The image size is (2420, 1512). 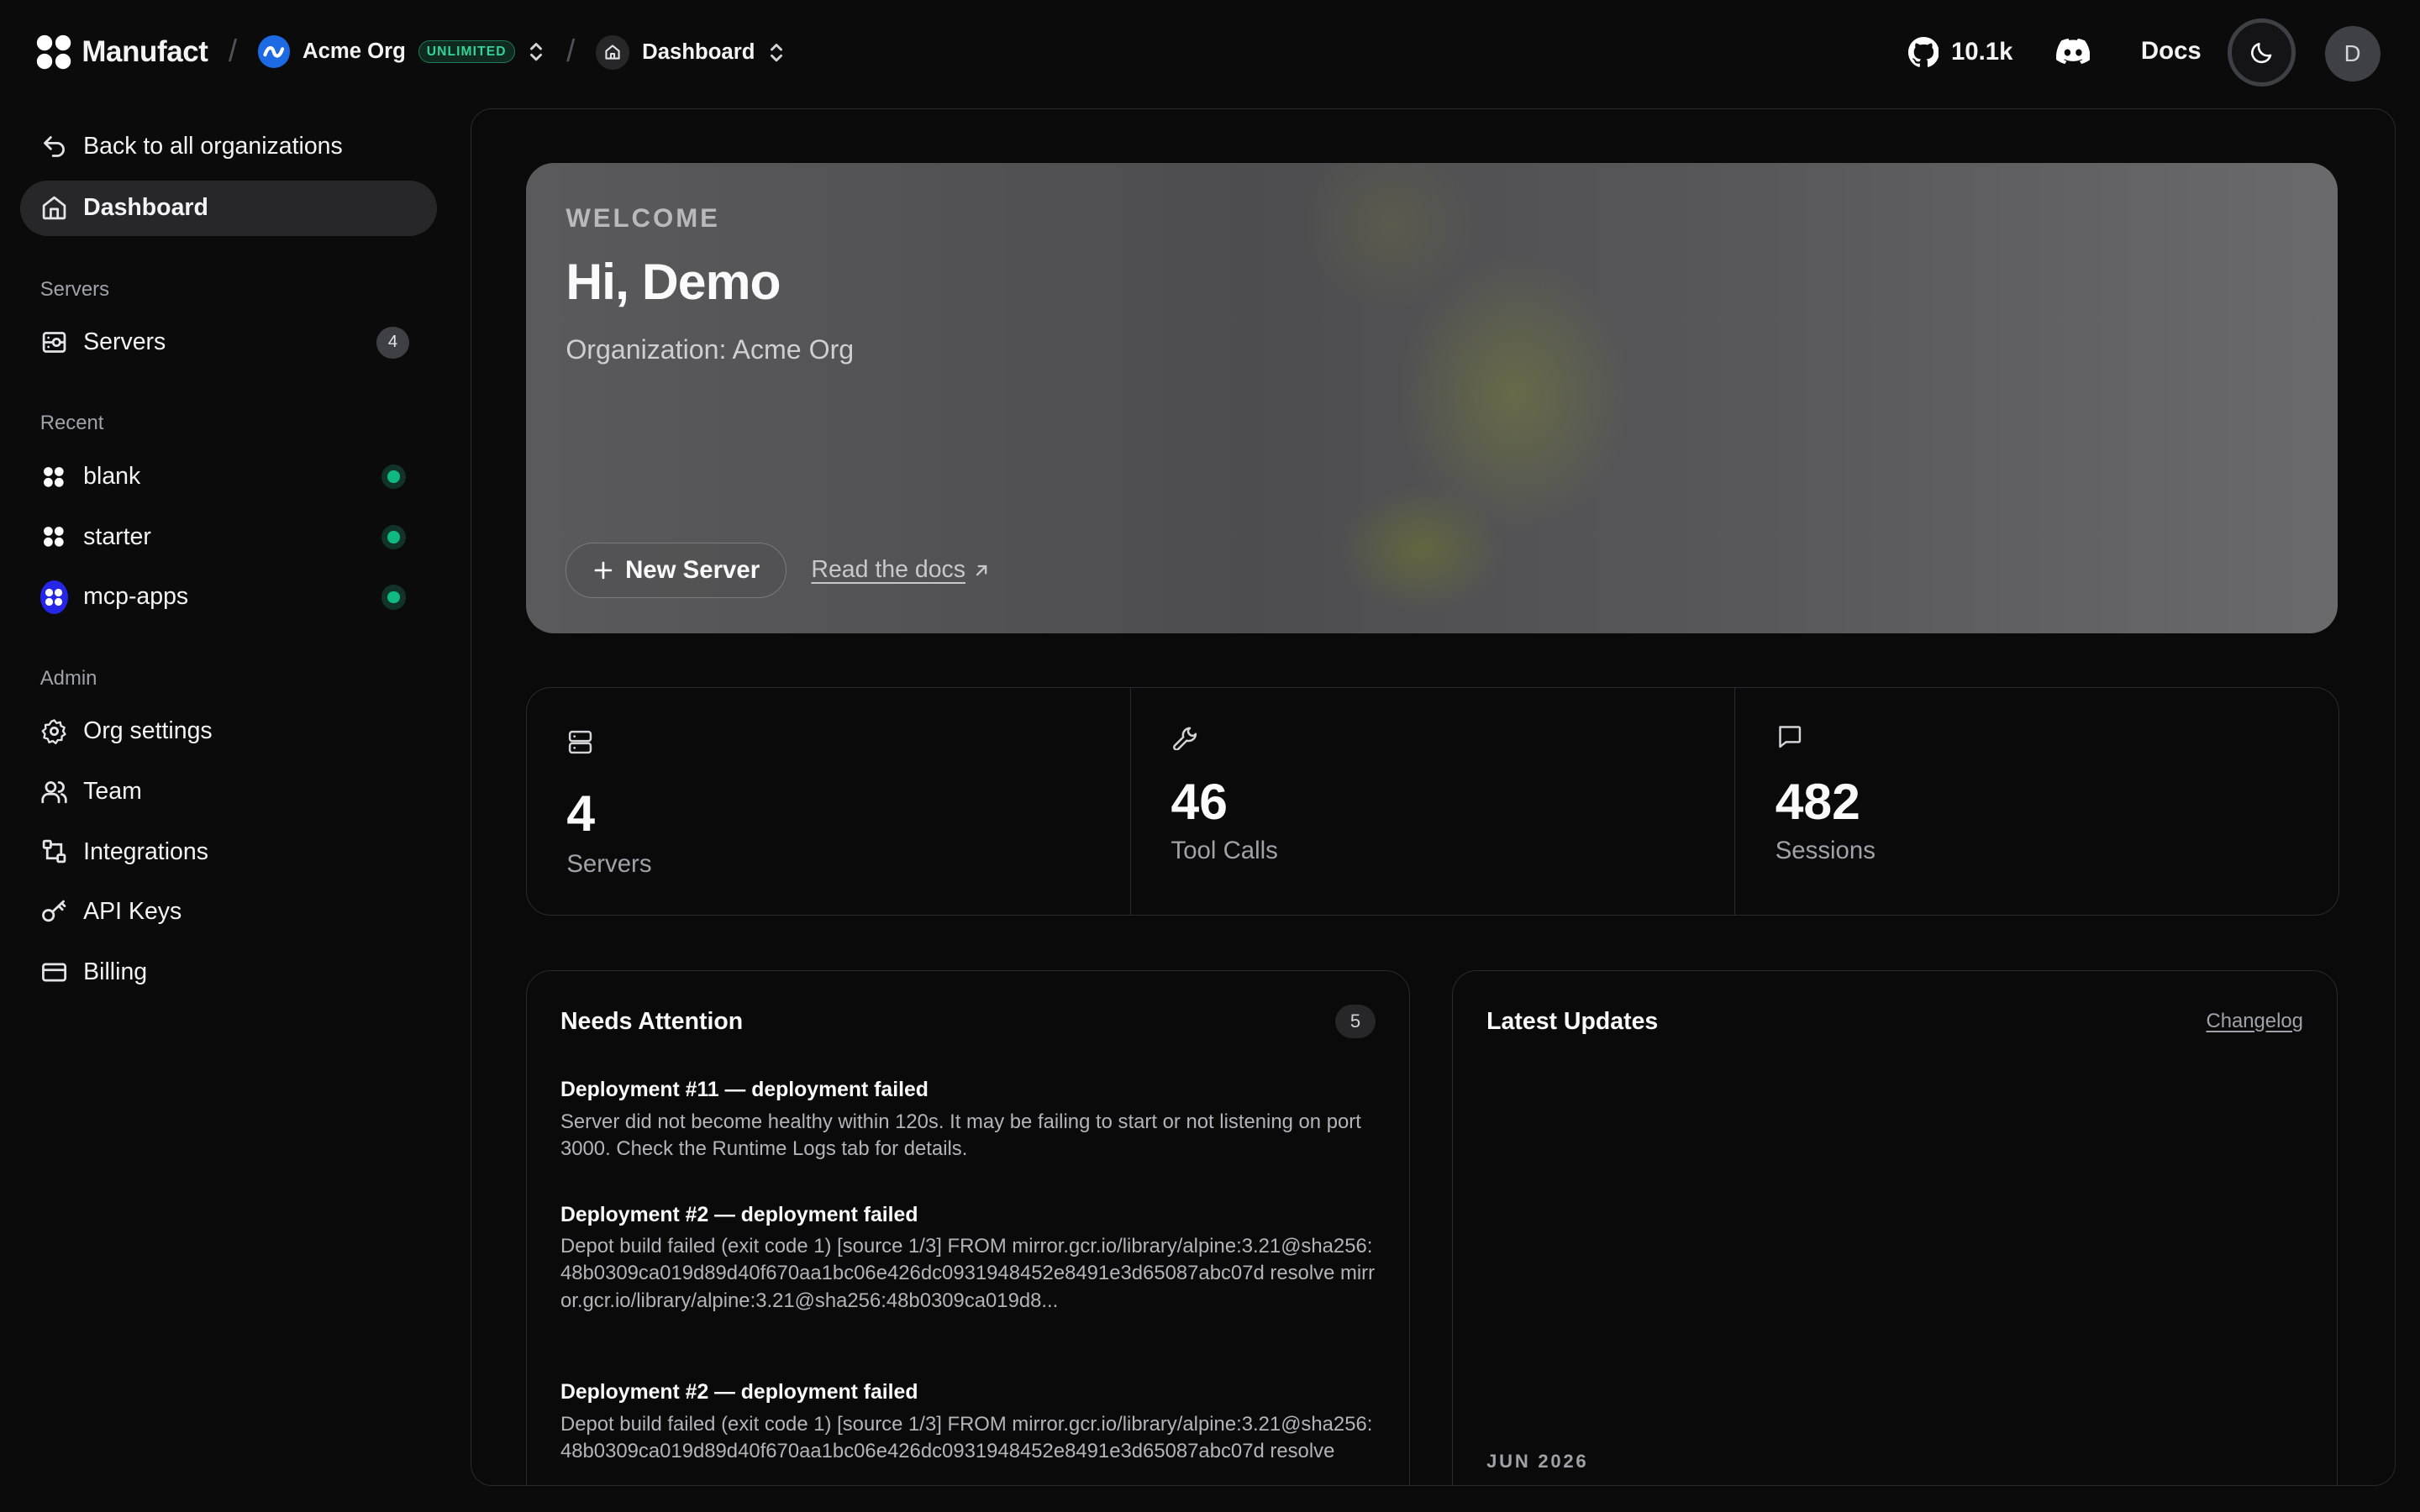 I want to click on back-to-organizations-link: Back to all organizations, so click(x=228, y=146).